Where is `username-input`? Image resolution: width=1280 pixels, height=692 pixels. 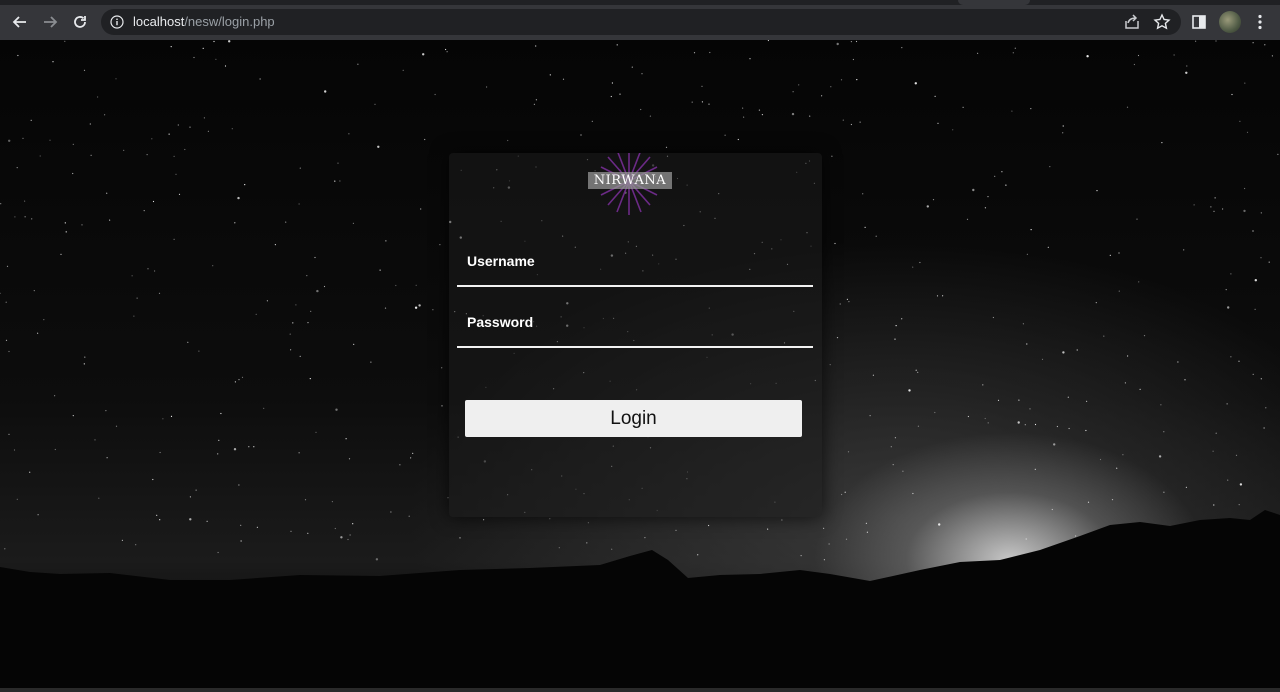
username-input is located at coordinates (637, 266).